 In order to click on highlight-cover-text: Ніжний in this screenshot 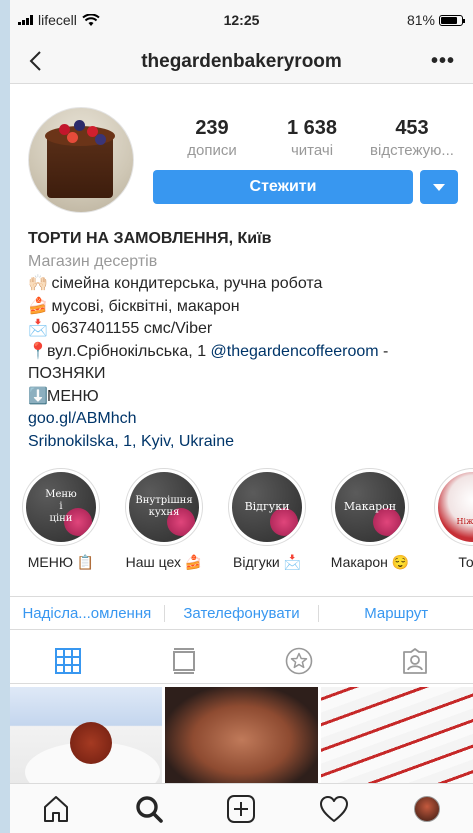, I will do `click(464, 521)`.